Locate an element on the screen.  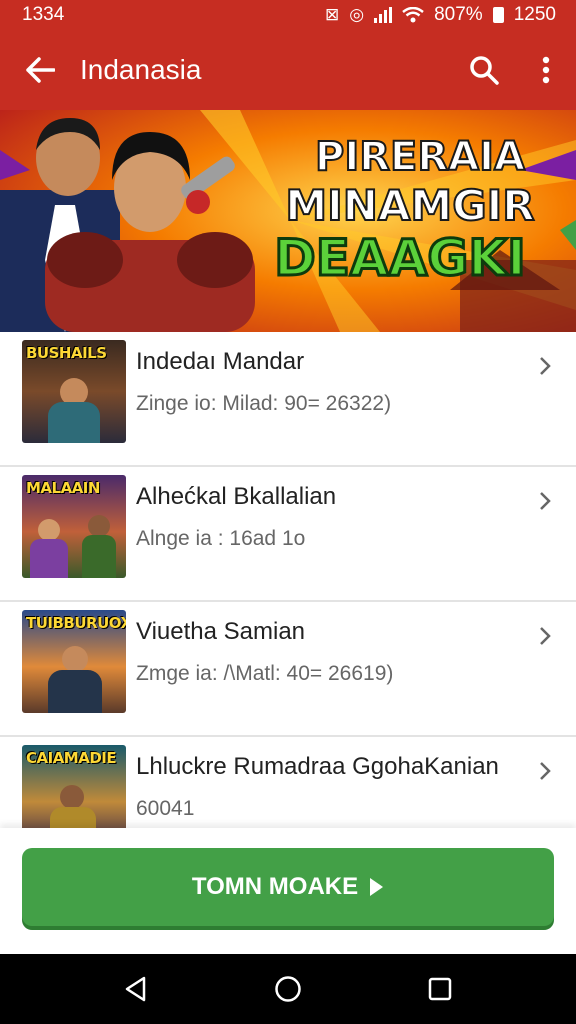
status-bar: 1334 ⊠ ◎ 807% 1250 is located at coordinates (288, 15).